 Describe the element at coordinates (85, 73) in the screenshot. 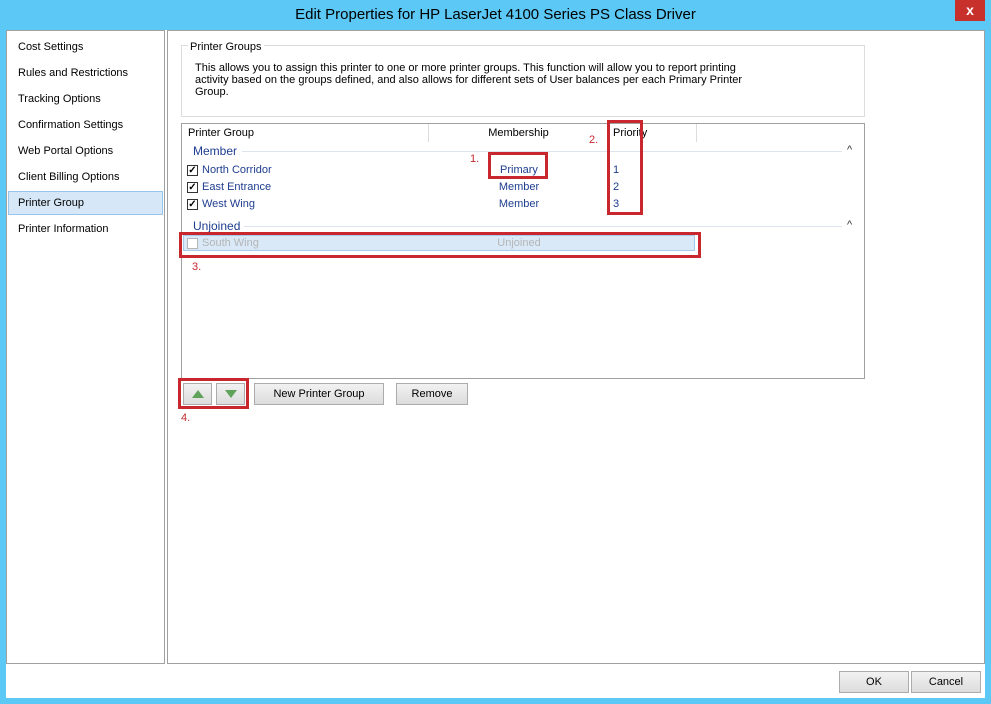

I see `sidebar-item-rules-and-restrictions: Rules and Restrictions` at that location.